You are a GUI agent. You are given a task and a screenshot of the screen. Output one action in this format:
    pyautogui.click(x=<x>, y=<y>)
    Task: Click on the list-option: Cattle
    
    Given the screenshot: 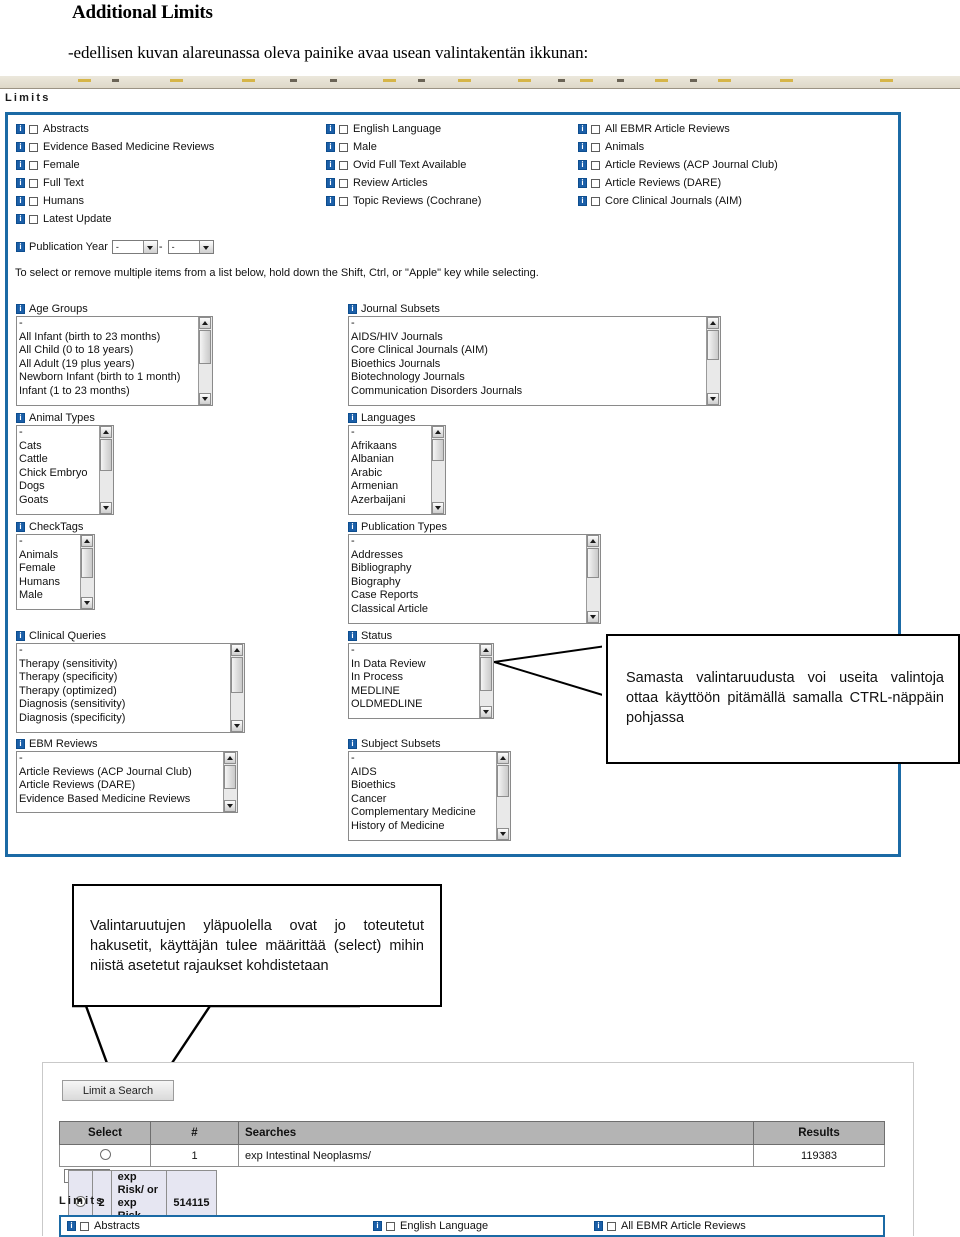 What is the action you would take?
    pyautogui.click(x=59, y=460)
    